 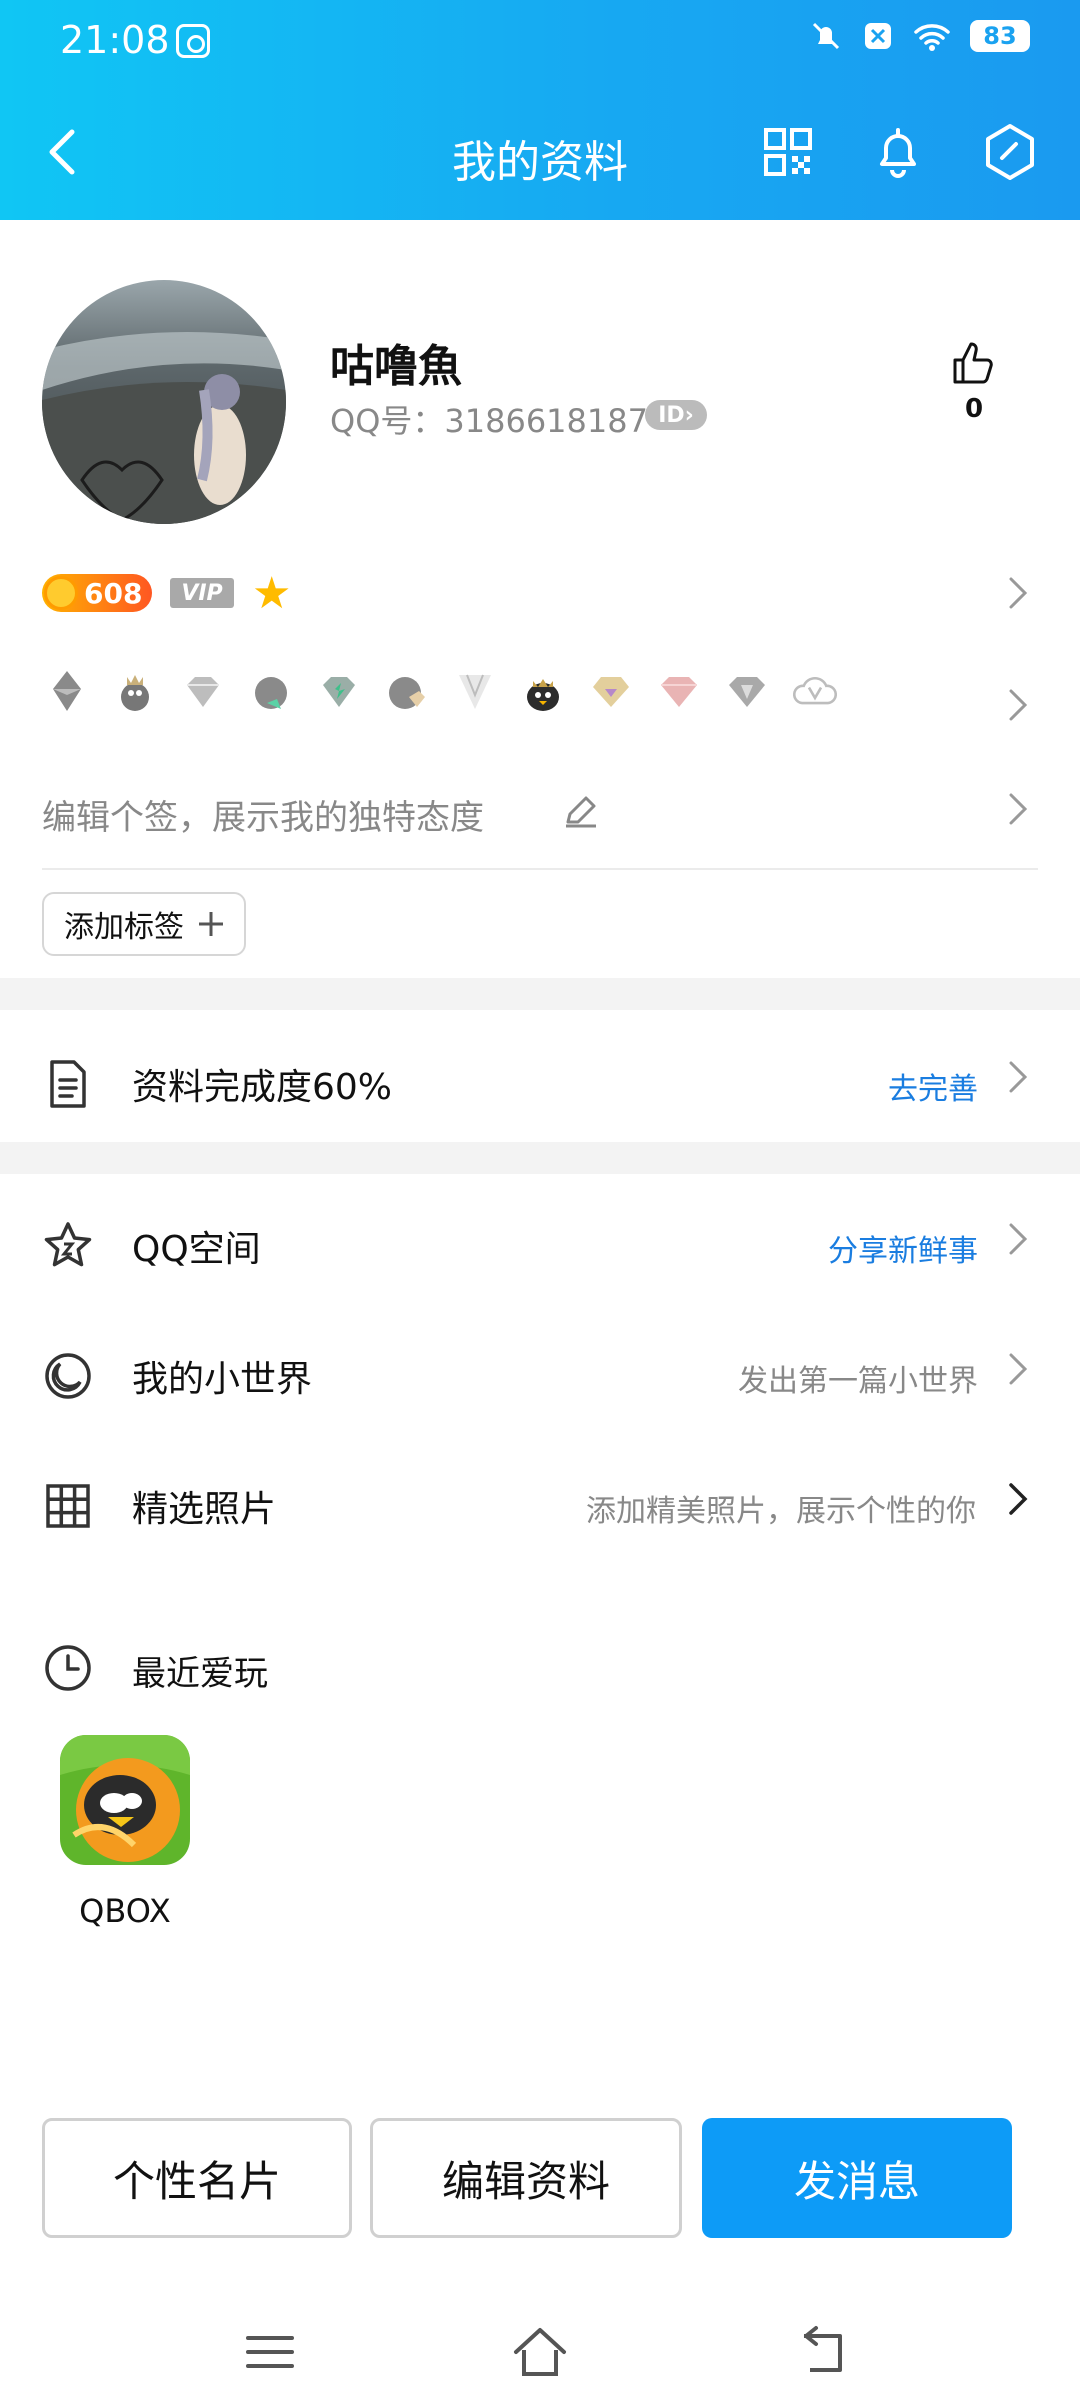 I want to click on document-icon, so click(x=68, y=1084).